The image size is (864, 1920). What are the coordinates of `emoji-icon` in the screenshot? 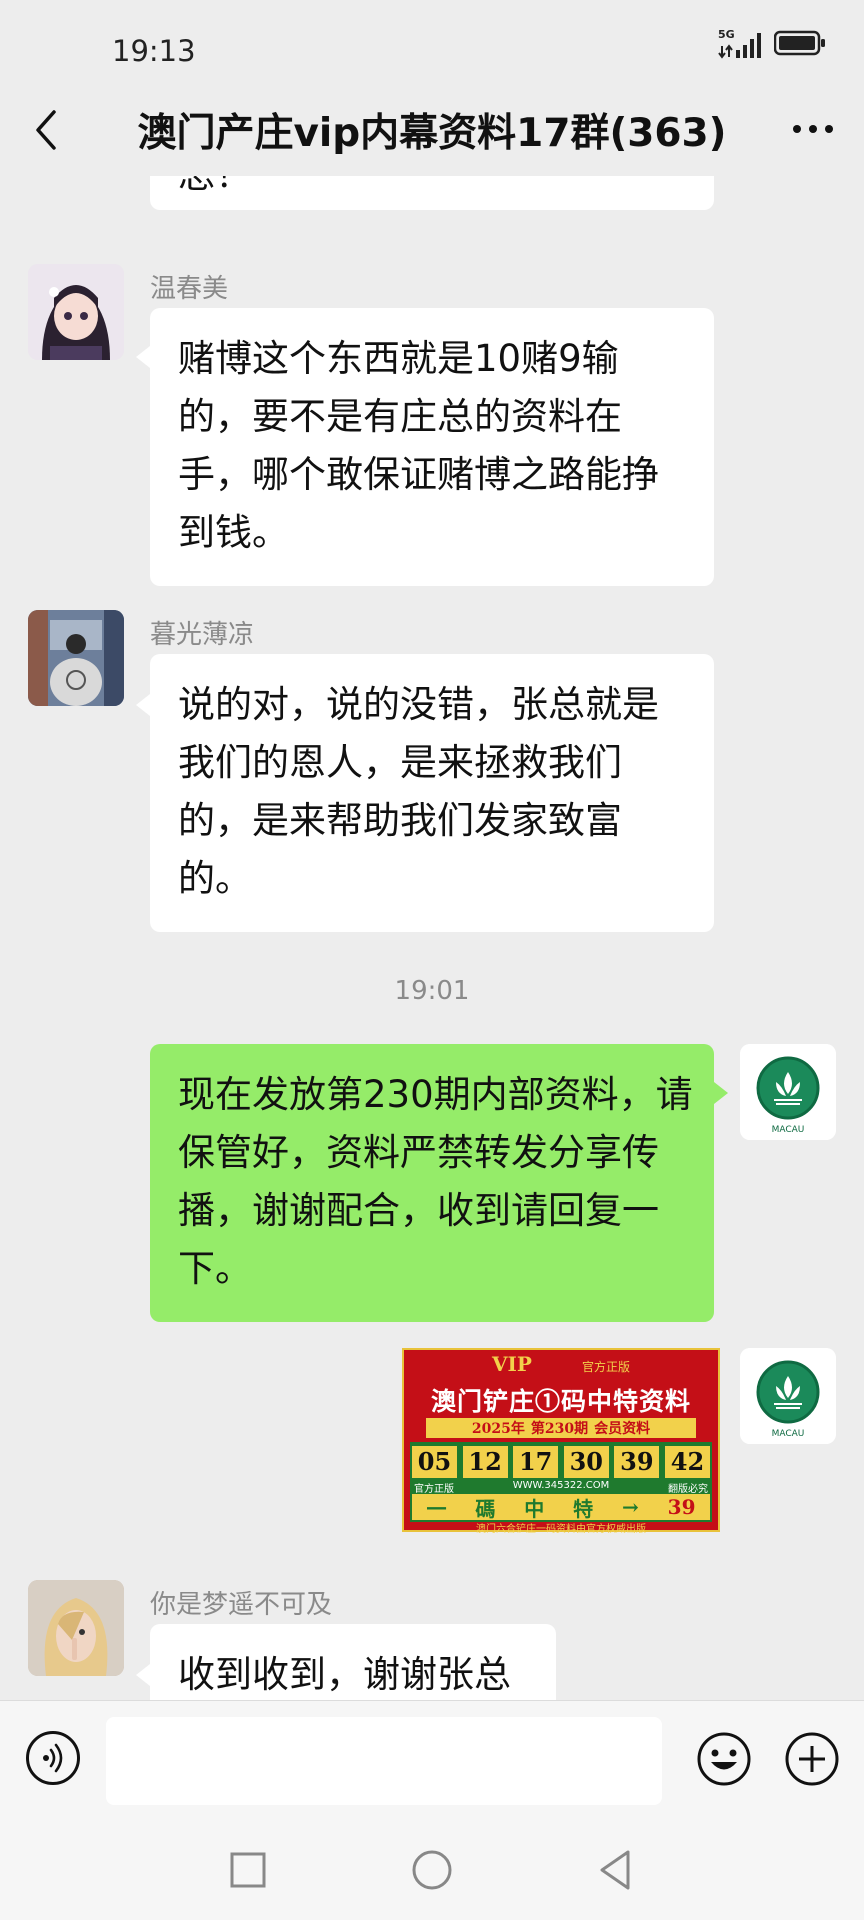 It's located at (724, 1759).